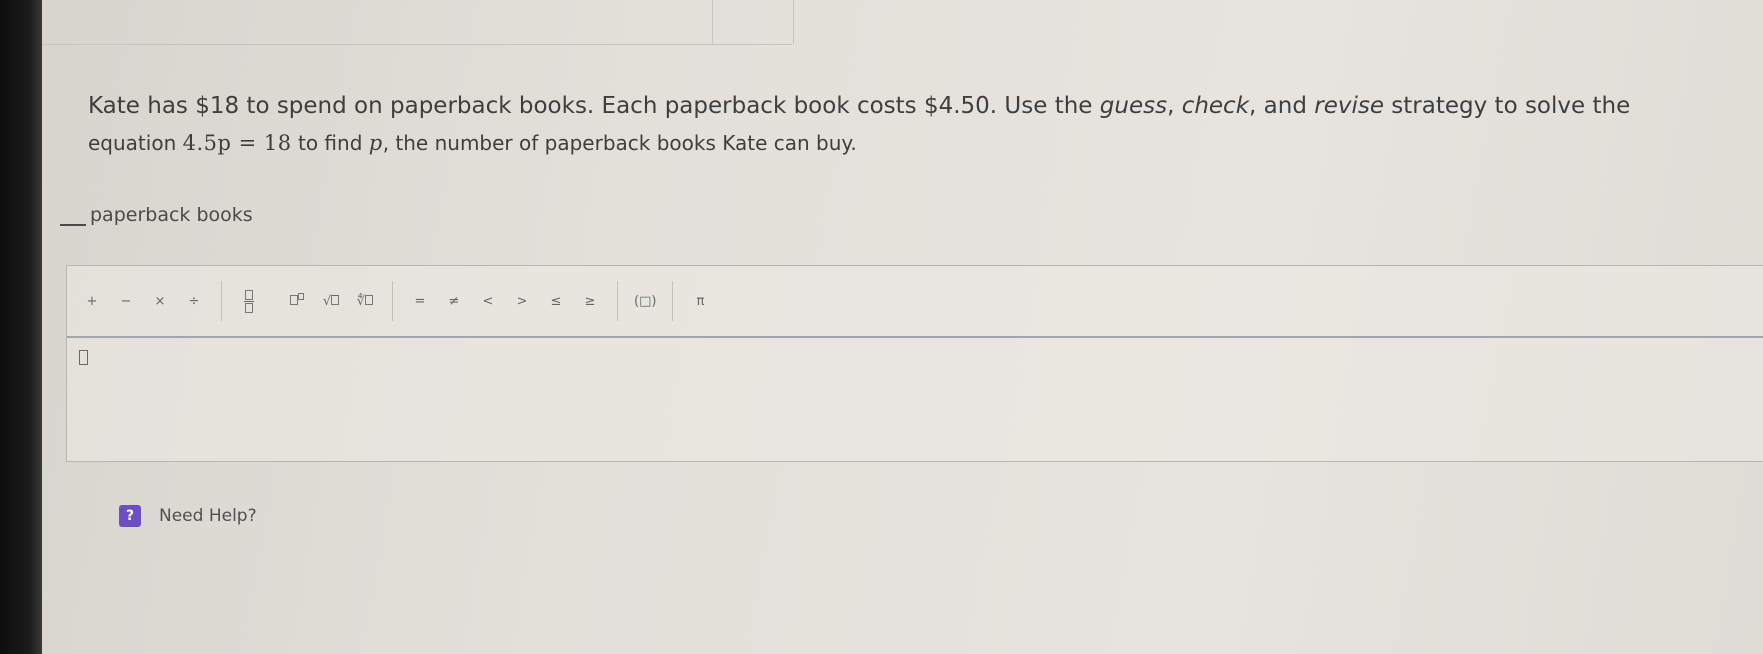 The height and width of the screenshot is (654, 1763). Describe the element at coordinates (1174, 106) in the screenshot. I see `problem-text: ,` at that location.